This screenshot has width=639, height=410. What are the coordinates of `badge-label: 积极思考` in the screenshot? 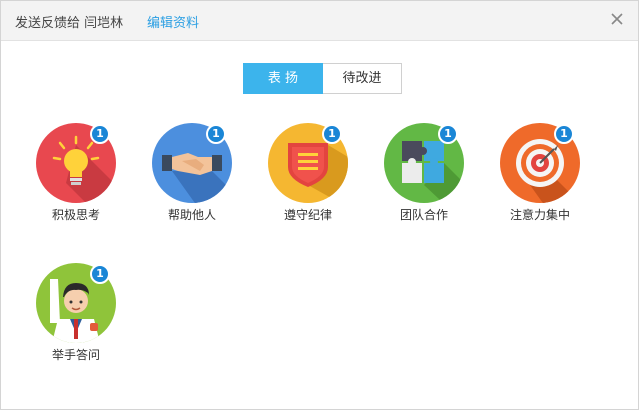 It's located at (75, 215).